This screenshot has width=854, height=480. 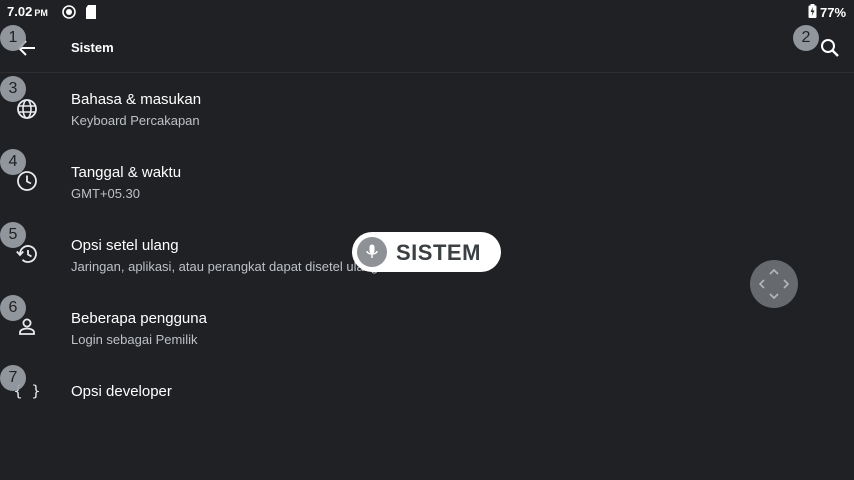 I want to click on item-title: Beberapa pengguna, so click(x=139, y=318).